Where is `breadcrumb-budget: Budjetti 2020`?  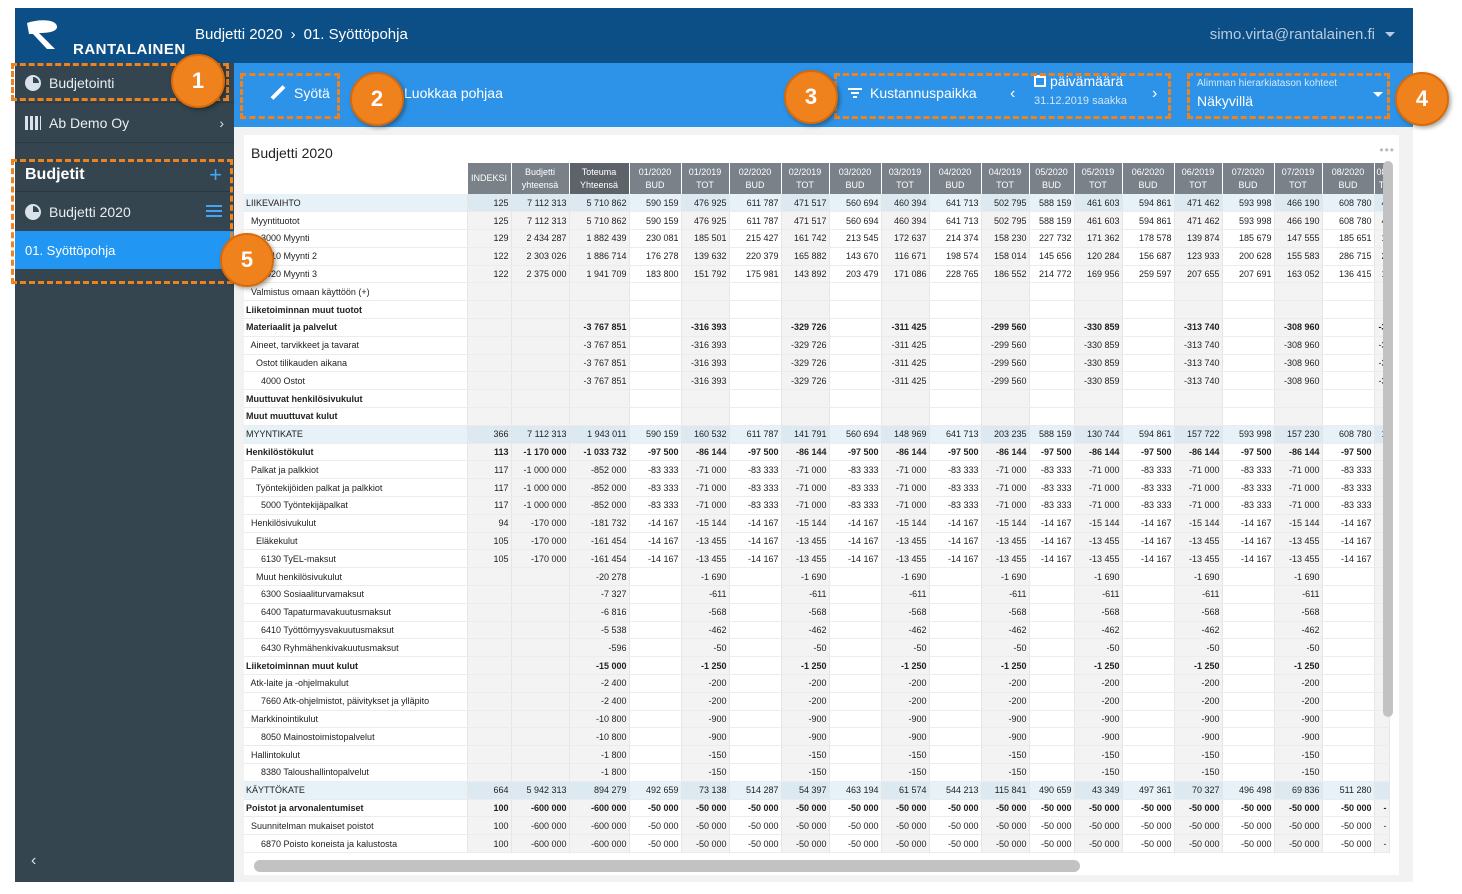
breadcrumb-budget: Budjetti 2020 is located at coordinates (239, 34).